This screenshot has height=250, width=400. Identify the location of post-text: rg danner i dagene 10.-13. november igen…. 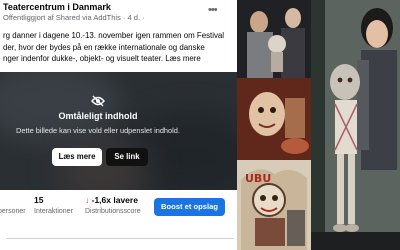
(114, 47).